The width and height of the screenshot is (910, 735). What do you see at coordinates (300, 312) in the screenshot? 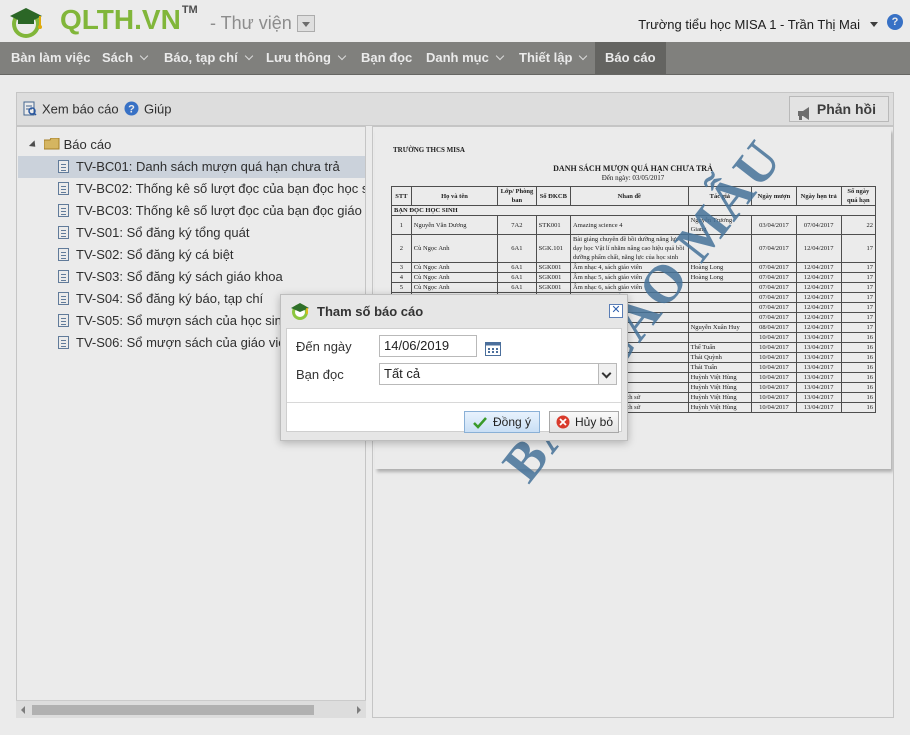
I see `report-params-icon` at bounding box center [300, 312].